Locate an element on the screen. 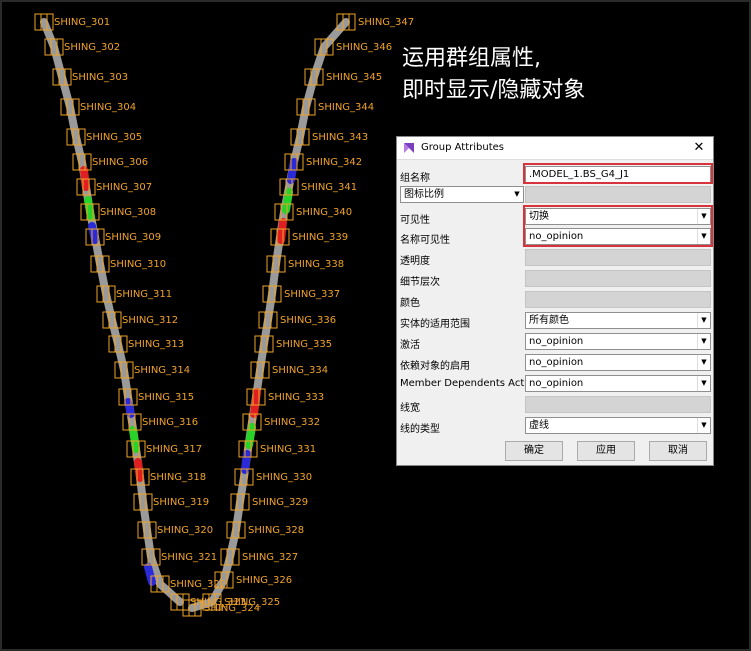  bushing-label: SHING_324 is located at coordinates (232, 608).